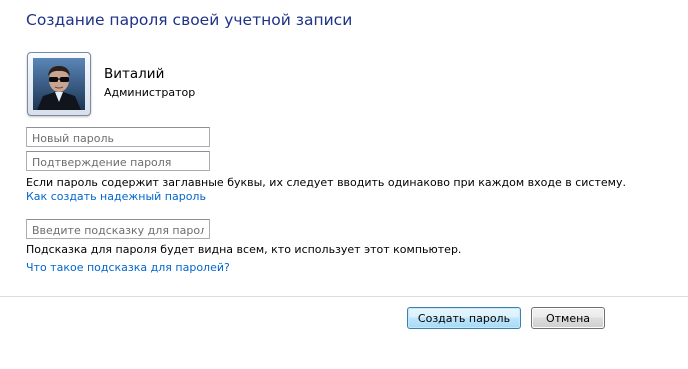  Describe the element at coordinates (134, 74) in the screenshot. I see `user-name: Виталий` at that location.